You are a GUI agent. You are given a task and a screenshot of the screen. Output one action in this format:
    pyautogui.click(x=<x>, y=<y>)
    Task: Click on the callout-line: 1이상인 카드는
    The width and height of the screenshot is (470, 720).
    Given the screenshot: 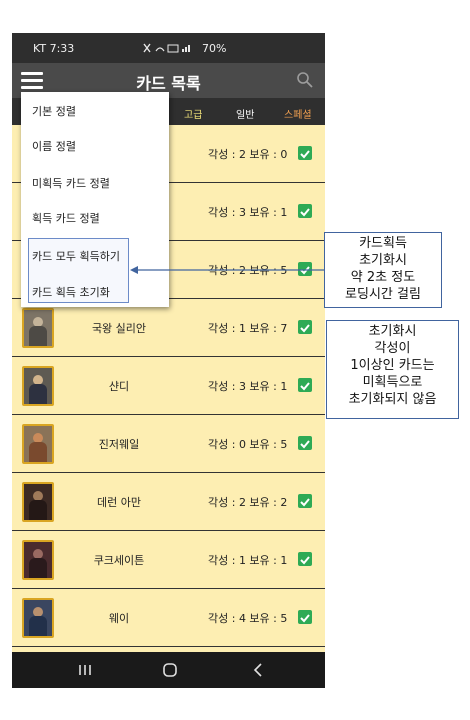 What is the action you would take?
    pyautogui.click(x=392, y=365)
    